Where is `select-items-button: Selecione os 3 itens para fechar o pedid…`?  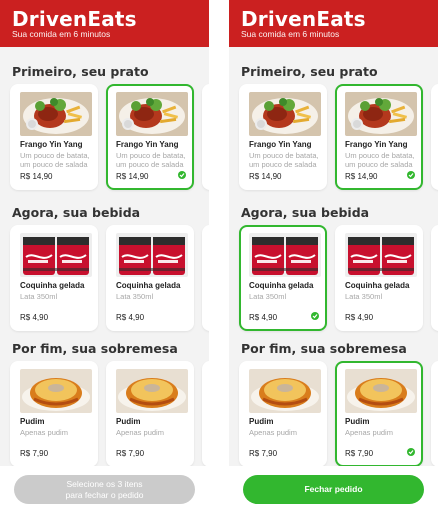
select-items-button: Selecione os 3 itens para fechar o pedid… is located at coordinates (104, 489).